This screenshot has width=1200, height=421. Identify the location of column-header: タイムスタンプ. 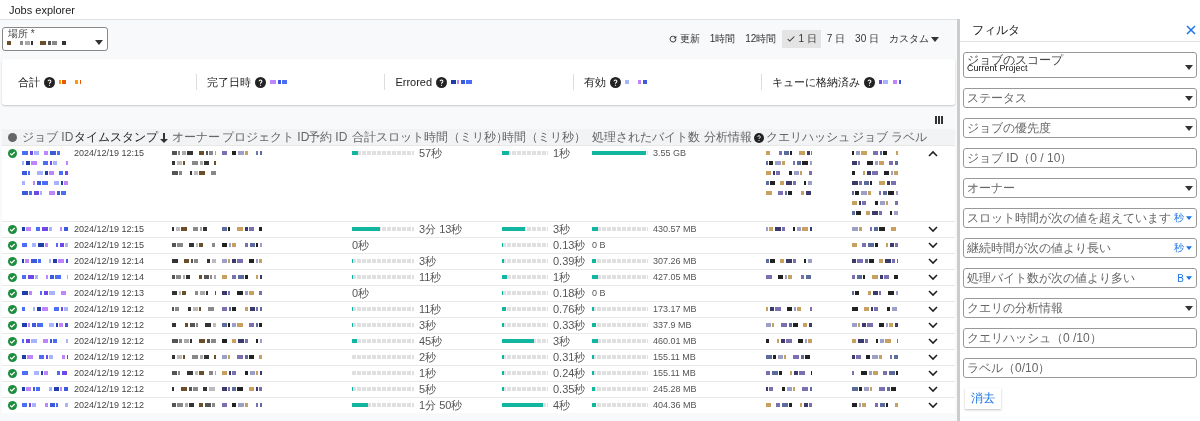
(121, 137).